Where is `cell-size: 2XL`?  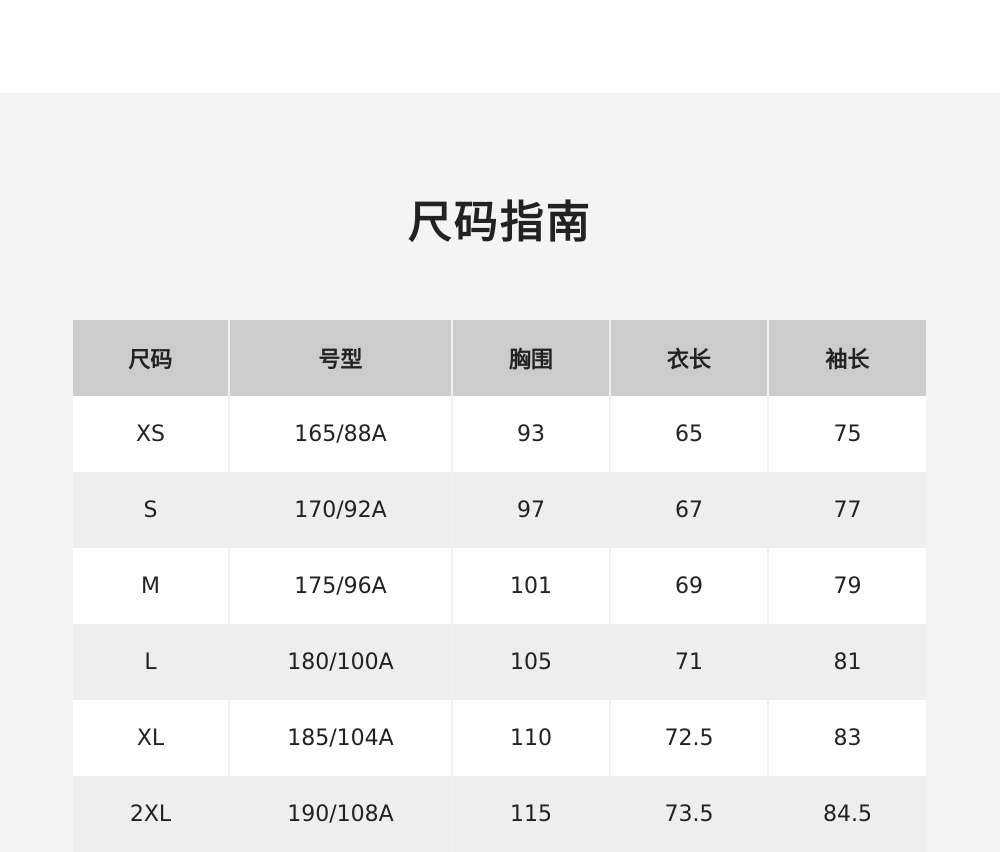
cell-size: 2XL is located at coordinates (151, 814).